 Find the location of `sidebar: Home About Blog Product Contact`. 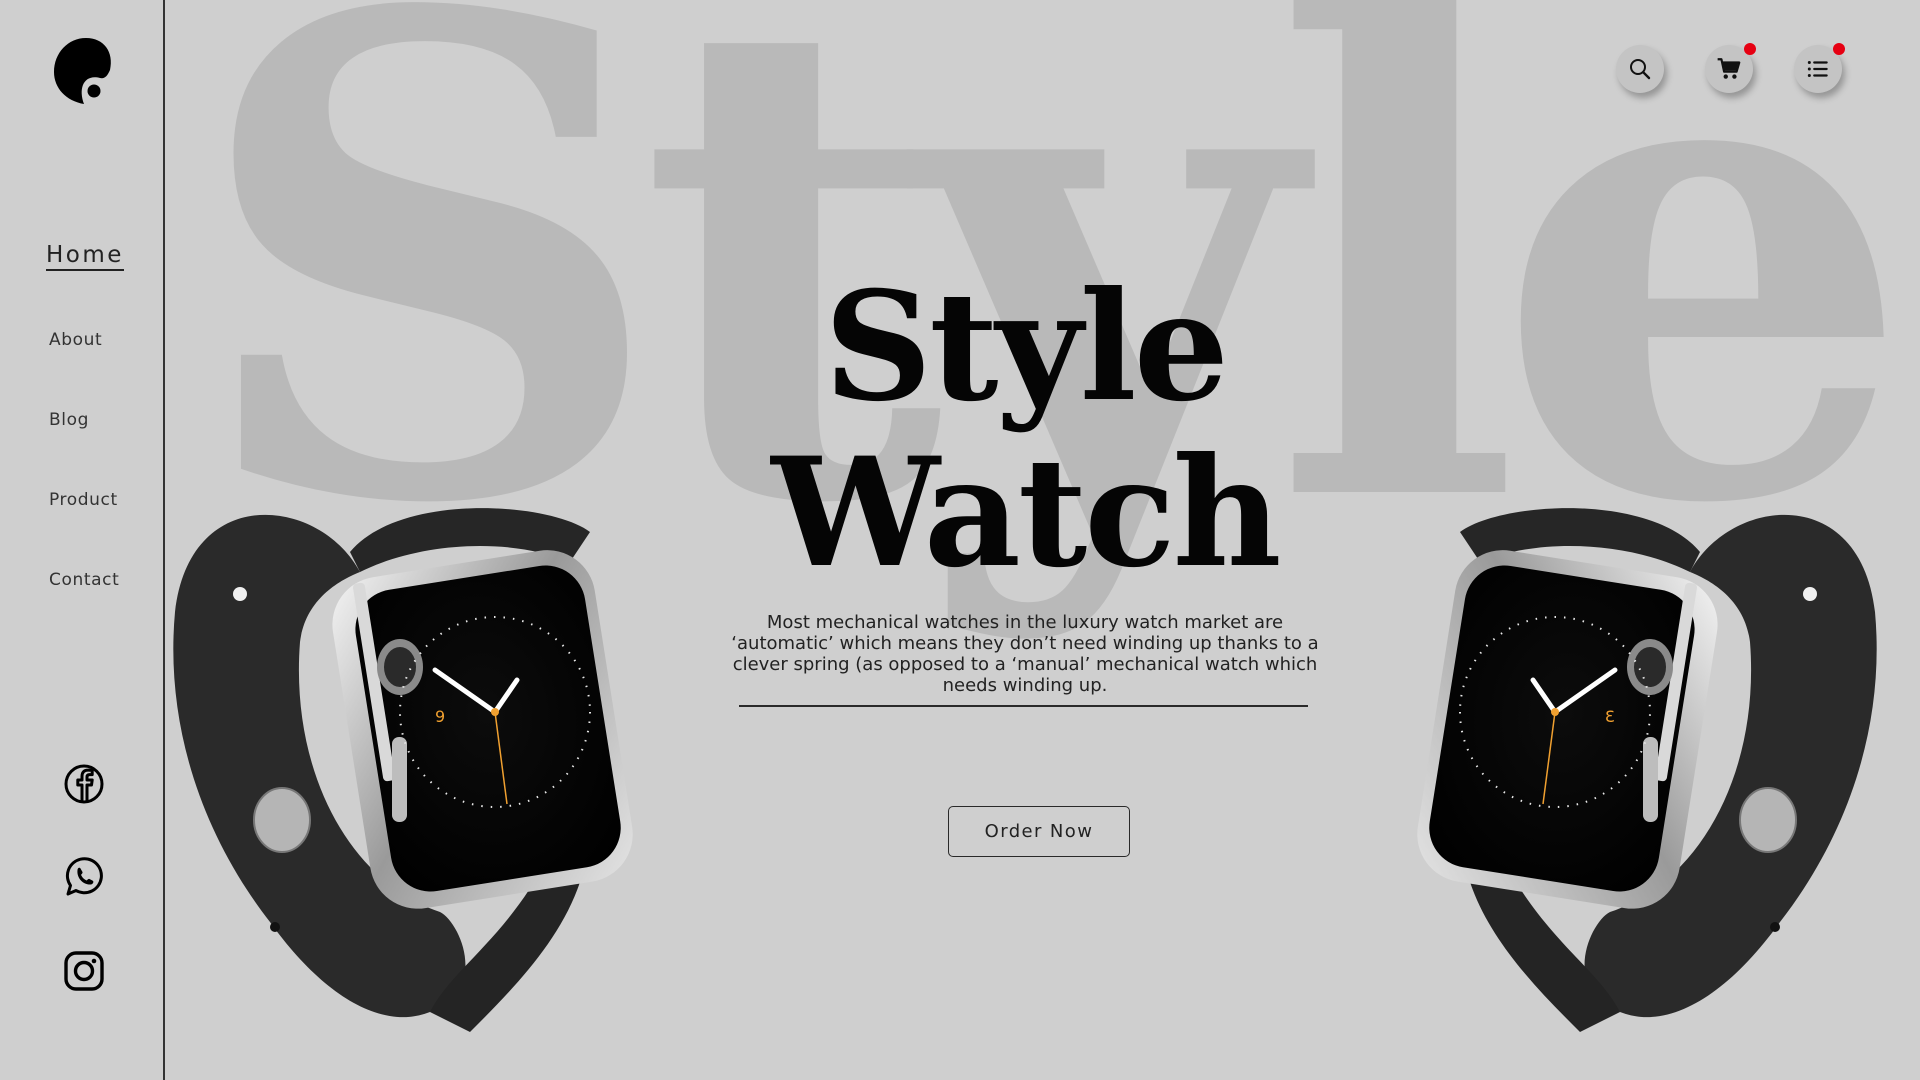

sidebar: Home About Blog Product Contact is located at coordinates (82, 540).